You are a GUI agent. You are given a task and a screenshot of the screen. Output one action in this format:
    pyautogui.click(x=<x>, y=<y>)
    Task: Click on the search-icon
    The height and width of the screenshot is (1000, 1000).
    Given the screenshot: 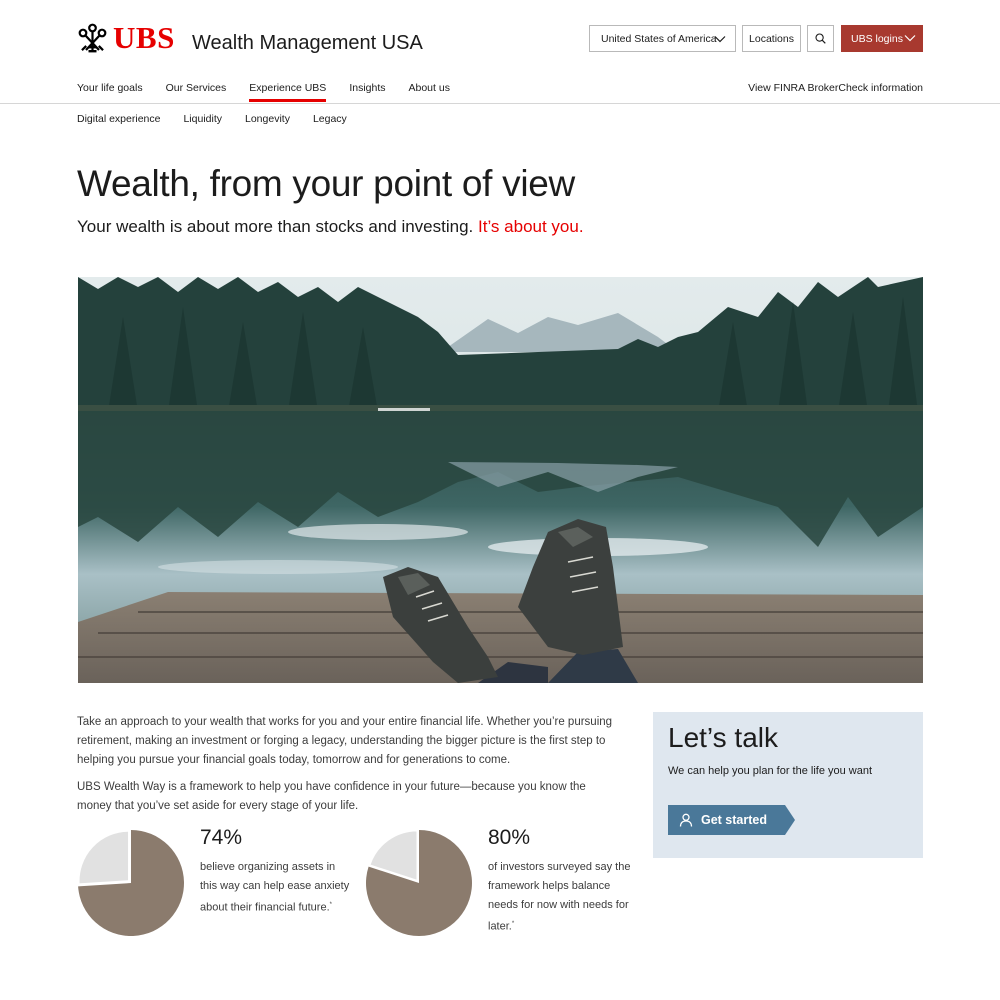 What is the action you would take?
    pyautogui.click(x=820, y=38)
    